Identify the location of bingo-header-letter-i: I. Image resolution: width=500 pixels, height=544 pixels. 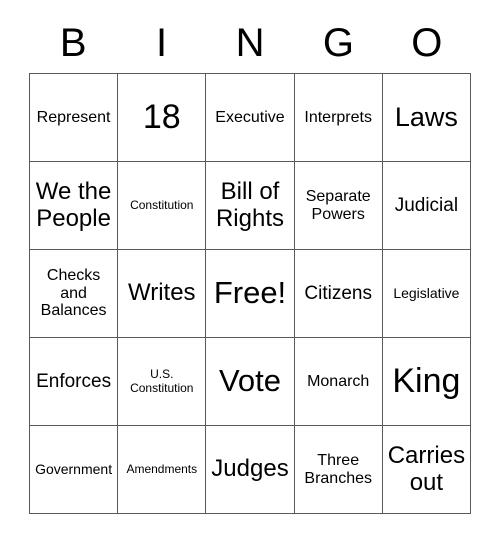
(162, 43).